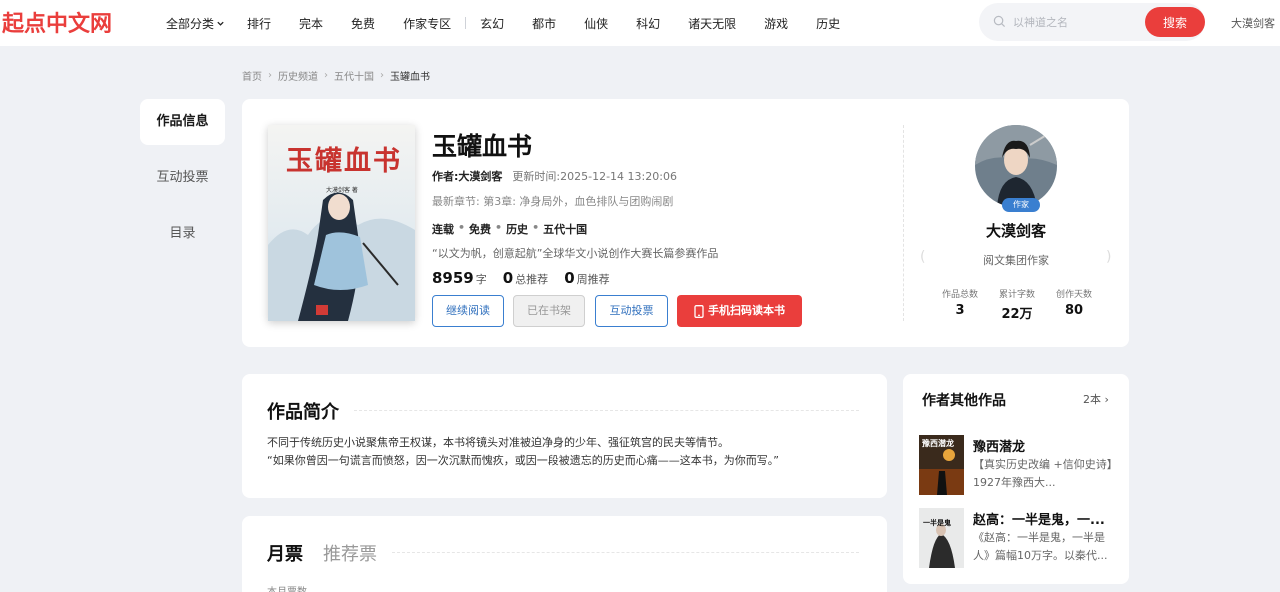 This screenshot has width=1280, height=592. What do you see at coordinates (964, 401) in the screenshot?
I see `other-works-title: 作者其他作品` at bounding box center [964, 401].